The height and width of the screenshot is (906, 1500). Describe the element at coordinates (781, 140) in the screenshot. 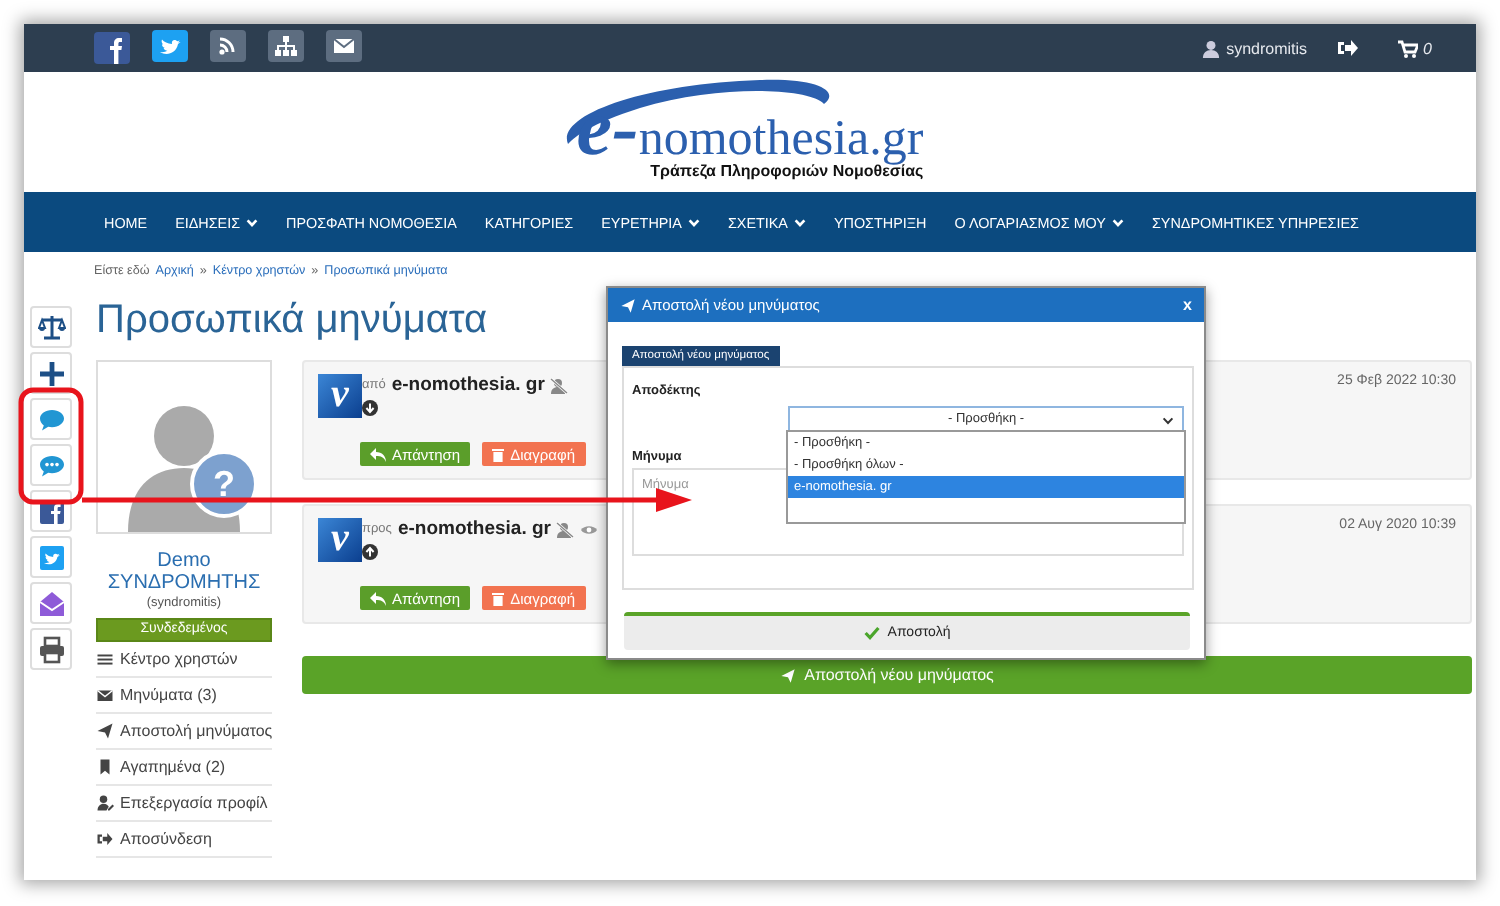

I see `logo-text: nomothesia.gr` at that location.